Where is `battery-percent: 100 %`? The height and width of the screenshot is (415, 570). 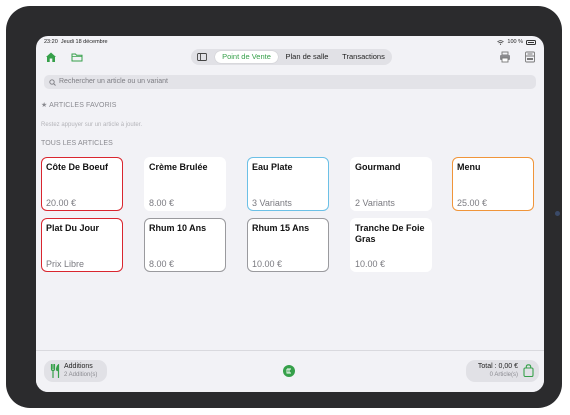
battery-percent: 100 % is located at coordinates (515, 42).